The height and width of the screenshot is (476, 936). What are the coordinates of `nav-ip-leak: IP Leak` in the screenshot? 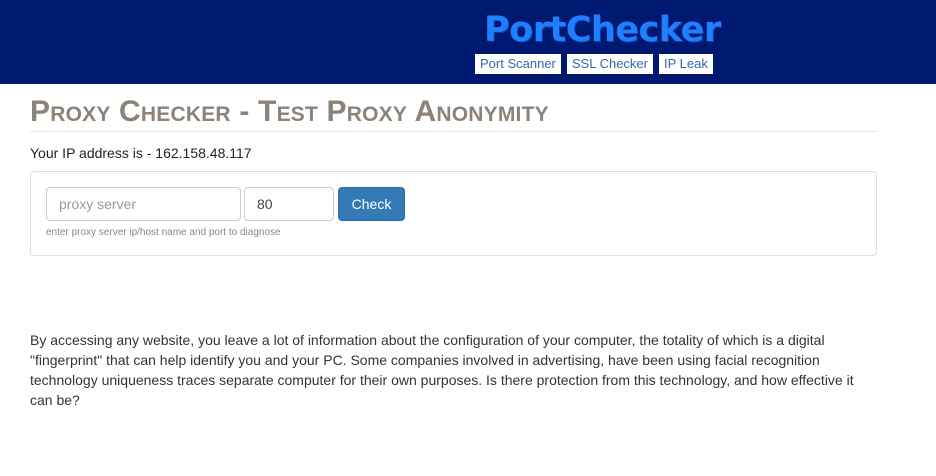 It's located at (685, 64).